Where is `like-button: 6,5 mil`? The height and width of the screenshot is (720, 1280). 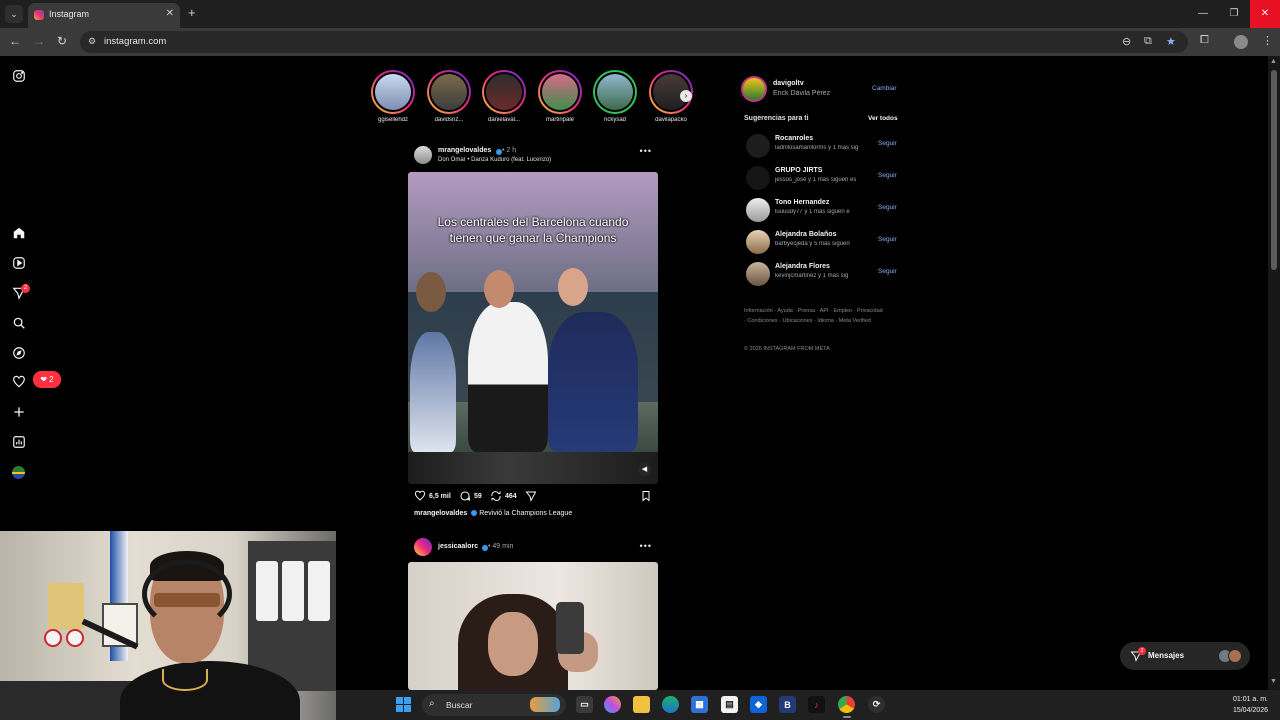
like-button: 6,5 mil is located at coordinates (432, 496).